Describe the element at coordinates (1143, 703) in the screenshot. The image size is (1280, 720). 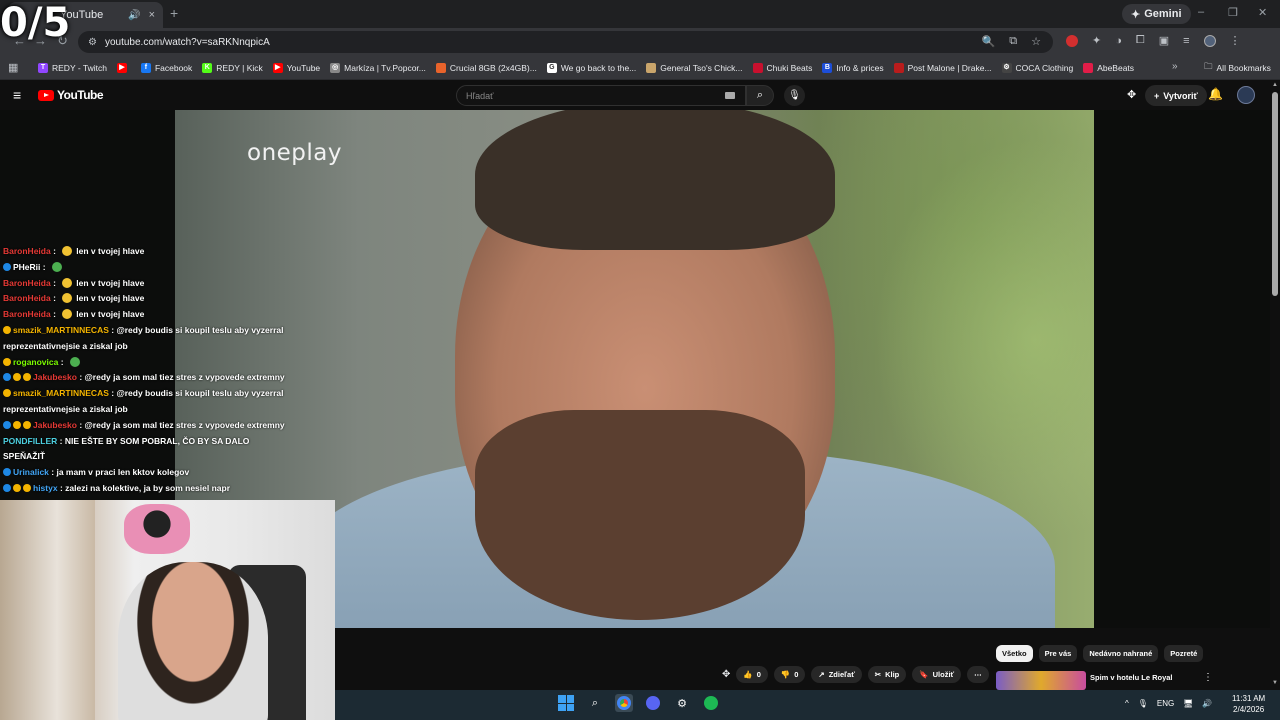
I see `mic-tray-icon: 🎙` at that location.